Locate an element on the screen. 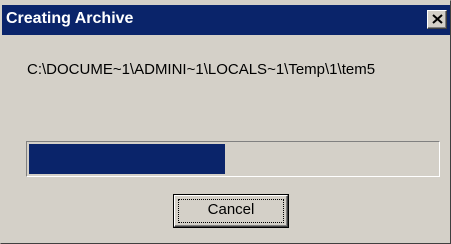 This screenshot has width=451, height=244. dialog-title: Creating Archive is located at coordinates (70, 18).